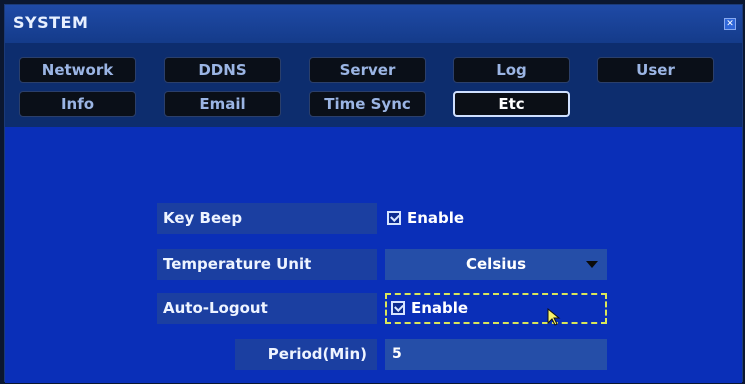 Image resolution: width=745 pixels, height=384 pixels. I want to click on auto-logout-enable-checkbox: Enable, so click(446, 308).